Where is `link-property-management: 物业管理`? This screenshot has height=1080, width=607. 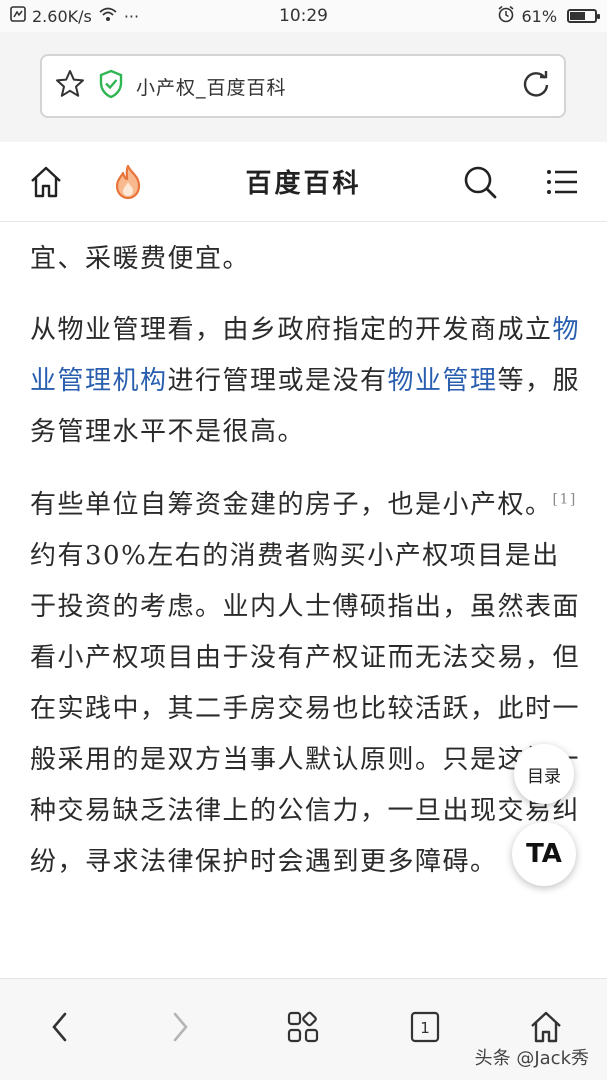 link-property-management: 物业管理 is located at coordinates (443, 381).